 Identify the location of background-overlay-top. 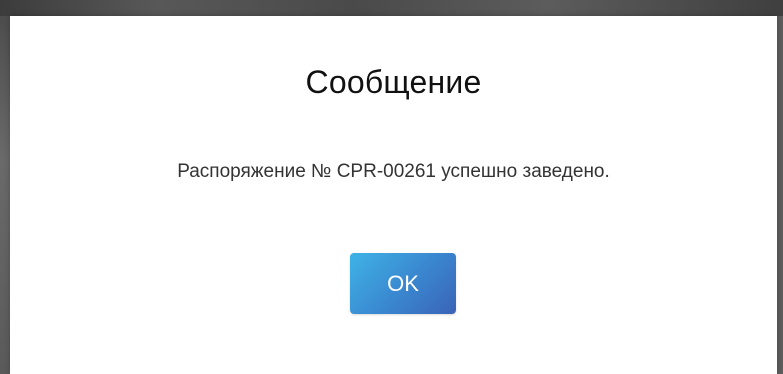
(391, 8).